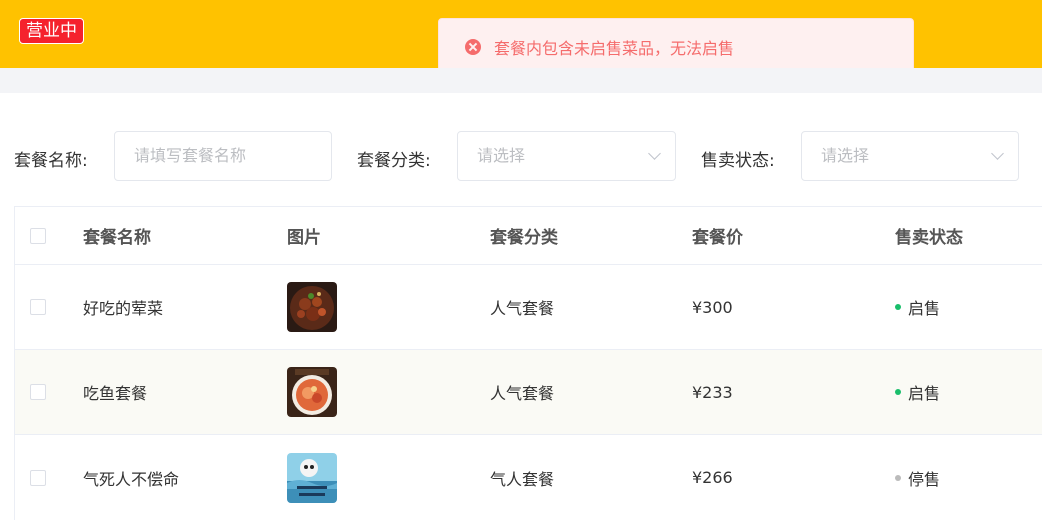 The width and height of the screenshot is (1042, 523). What do you see at coordinates (38, 235) in the screenshot?
I see `select-all-checkbox` at bounding box center [38, 235].